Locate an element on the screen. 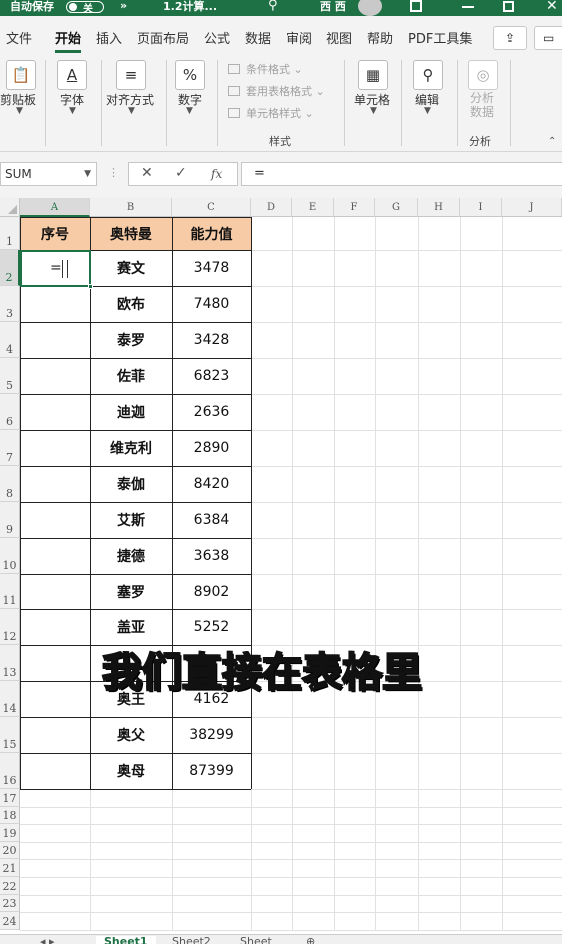 Image resolution: width=562 pixels, height=944 pixels. align-group: ≡ 对齐方式 ▼ is located at coordinates (133, 104).